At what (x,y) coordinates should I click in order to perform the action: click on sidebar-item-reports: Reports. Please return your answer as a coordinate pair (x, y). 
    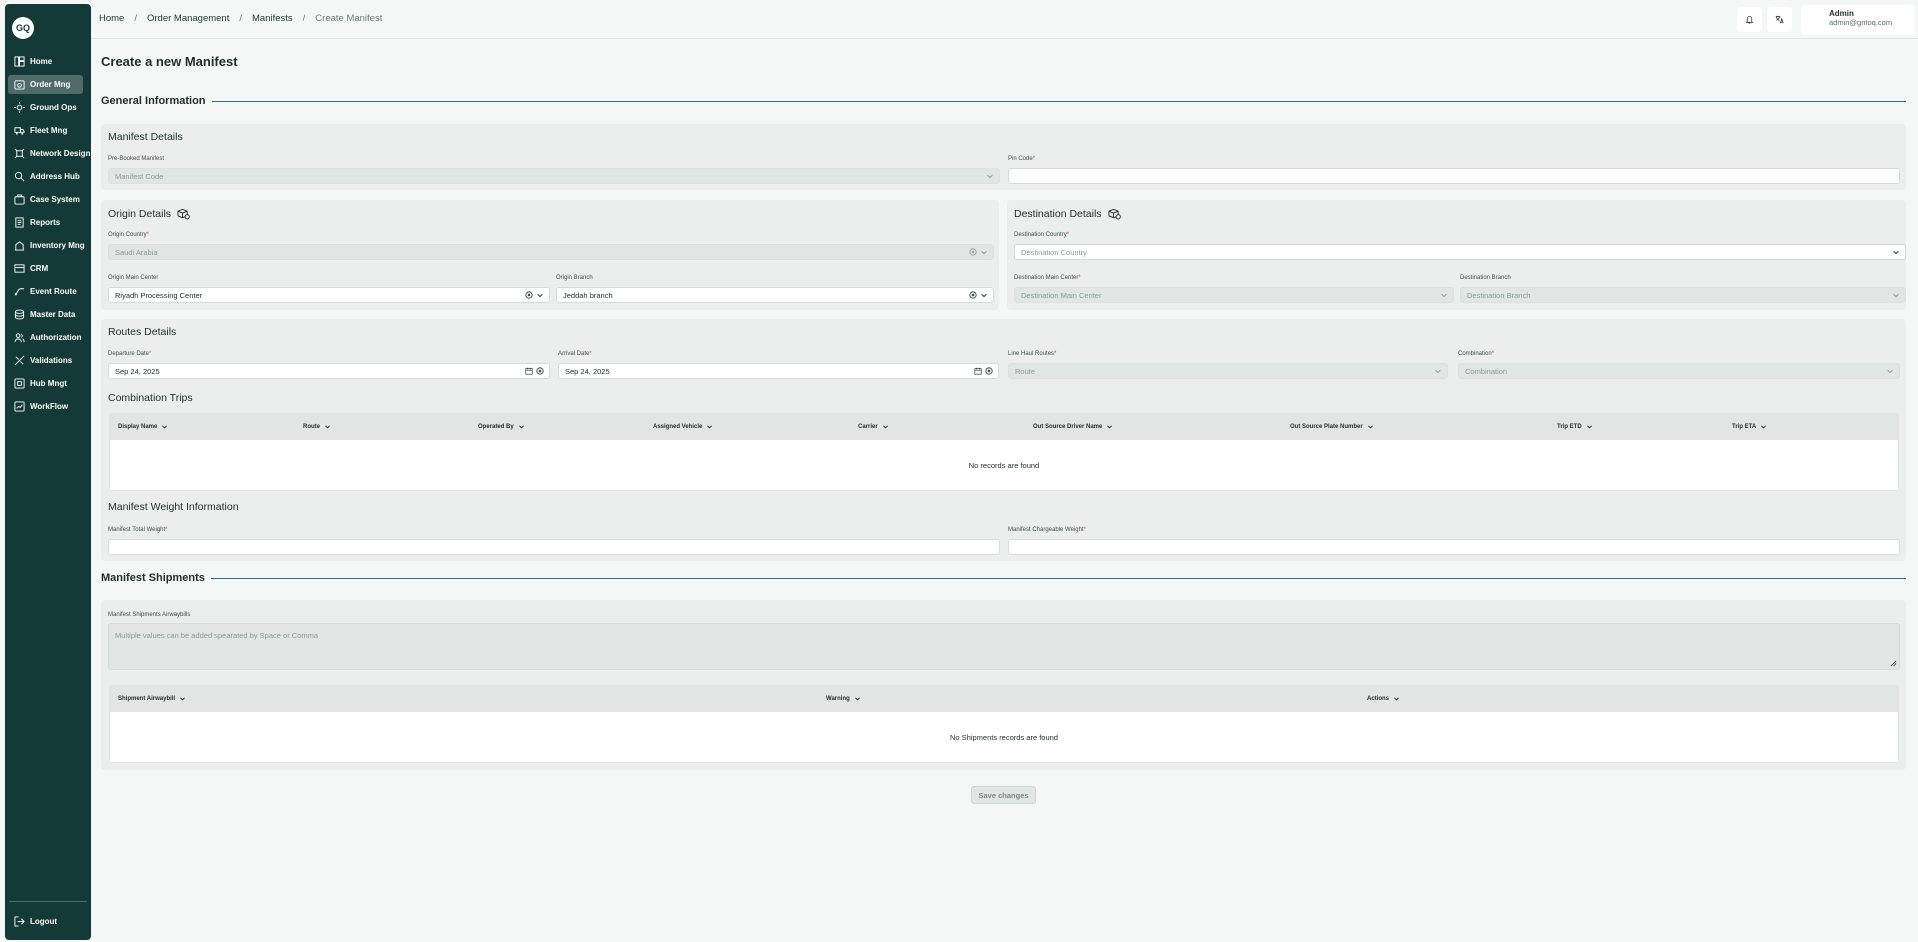
    Looking at the image, I should click on (45, 222).